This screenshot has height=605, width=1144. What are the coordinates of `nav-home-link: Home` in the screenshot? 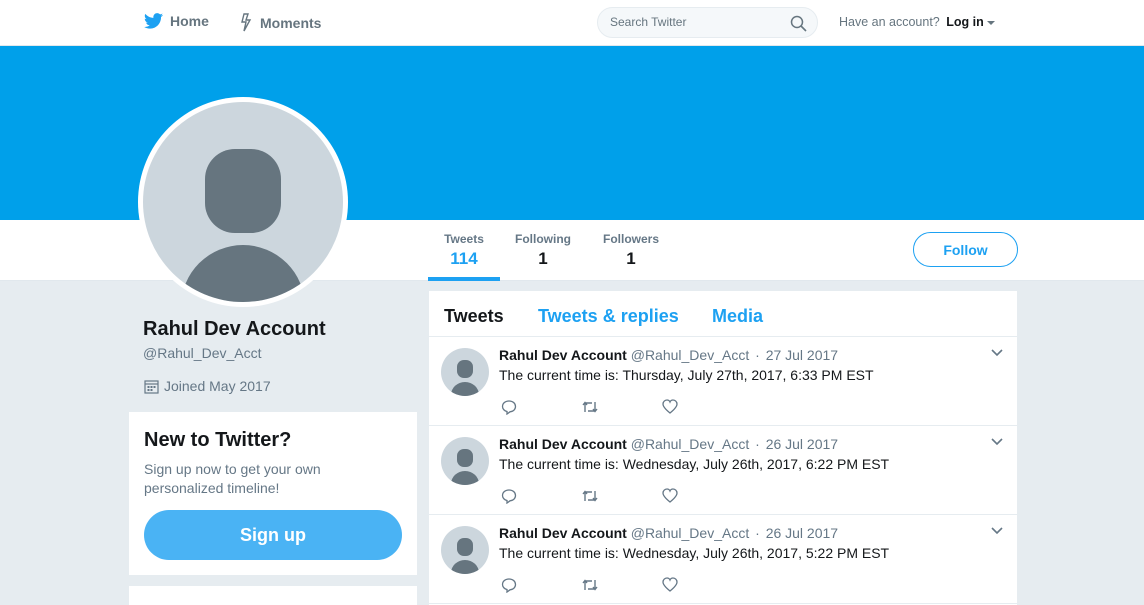 It's located at (176, 21).